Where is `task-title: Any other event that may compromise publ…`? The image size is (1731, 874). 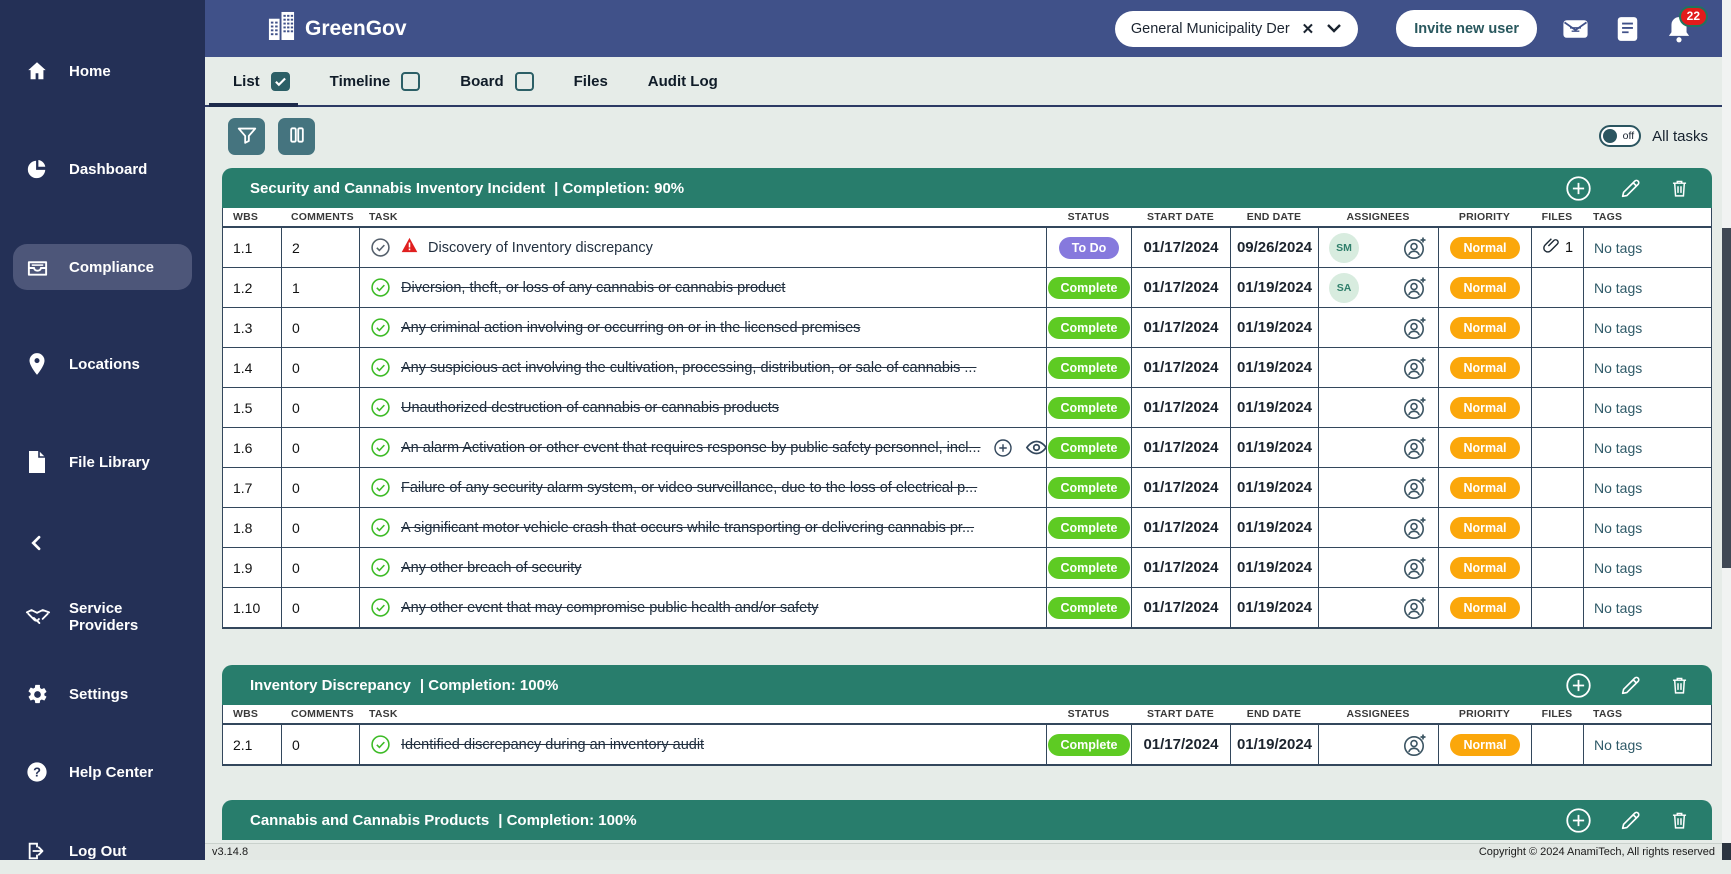
task-title: Any other event that may compromise publ… is located at coordinates (610, 608).